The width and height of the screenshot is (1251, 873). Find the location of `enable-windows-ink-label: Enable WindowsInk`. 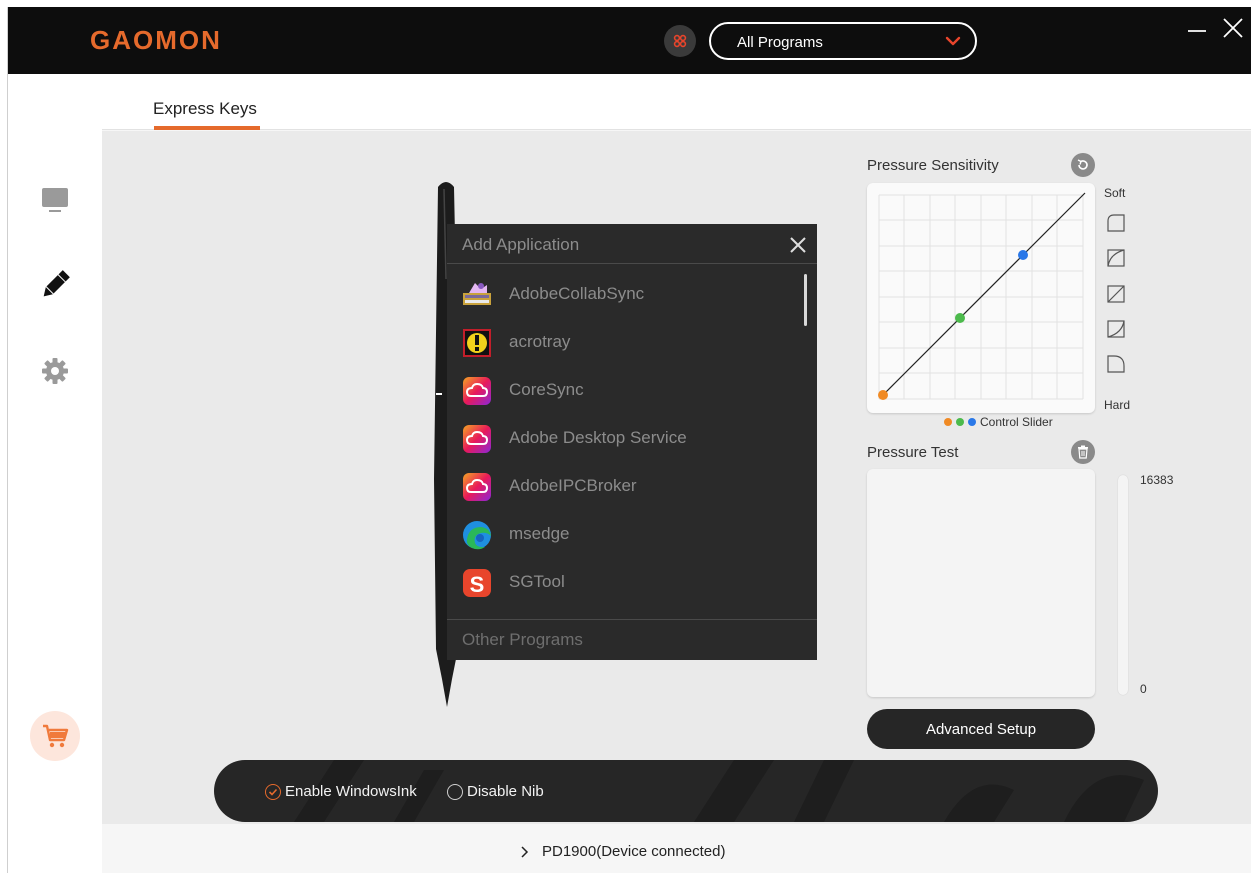

enable-windows-ink-label: Enable WindowsInk is located at coordinates (351, 791).